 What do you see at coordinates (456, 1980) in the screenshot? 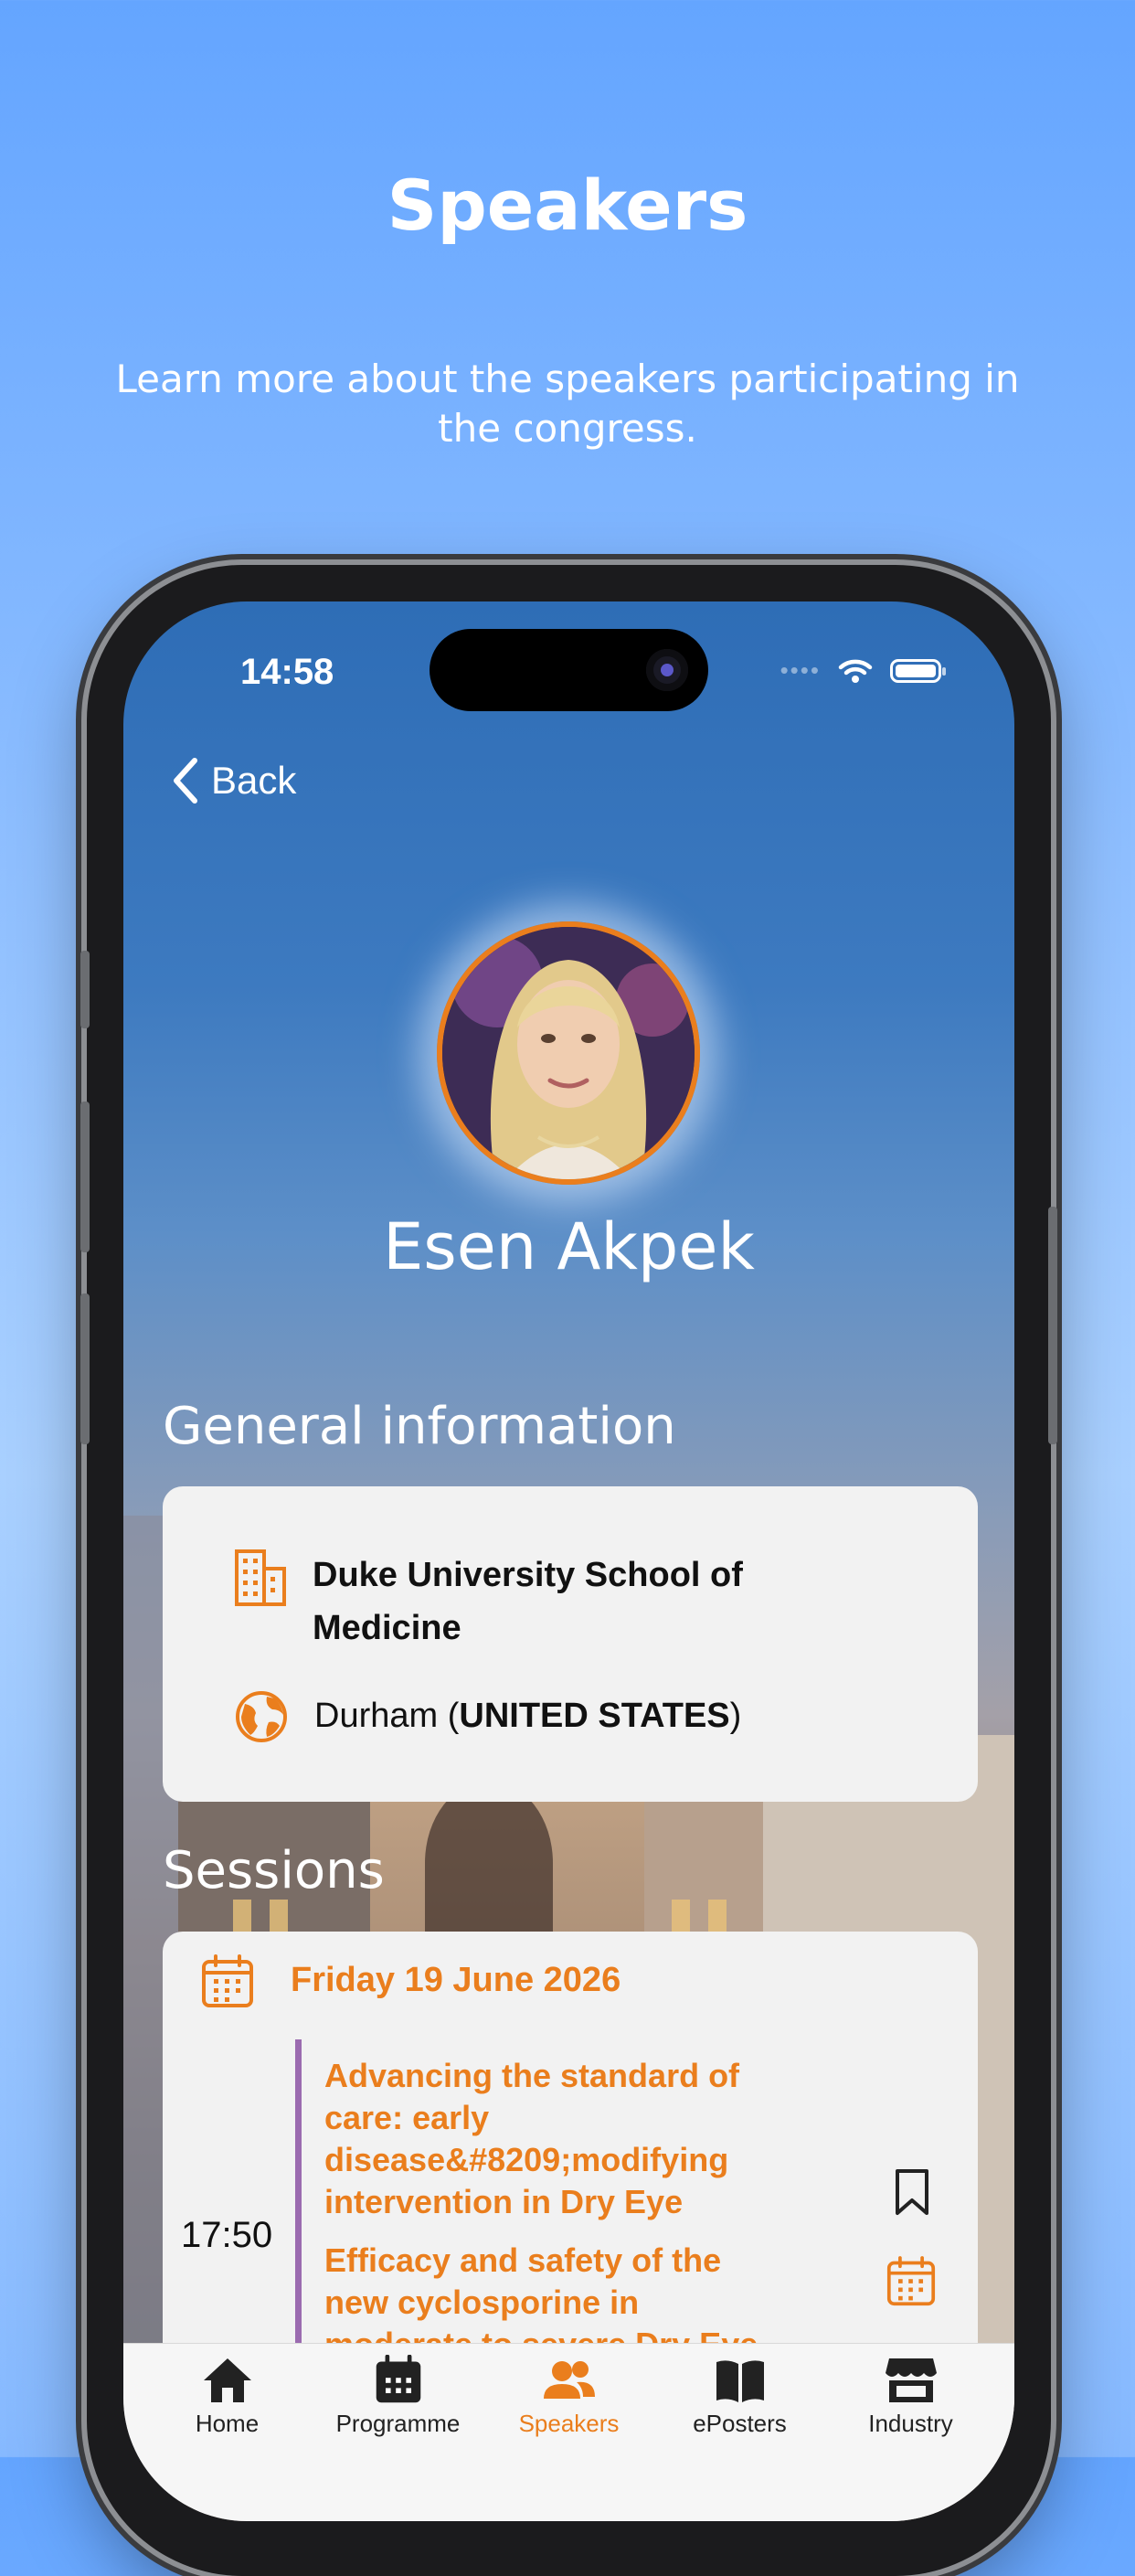
I see `session-date: Friday 19 June 2026` at bounding box center [456, 1980].